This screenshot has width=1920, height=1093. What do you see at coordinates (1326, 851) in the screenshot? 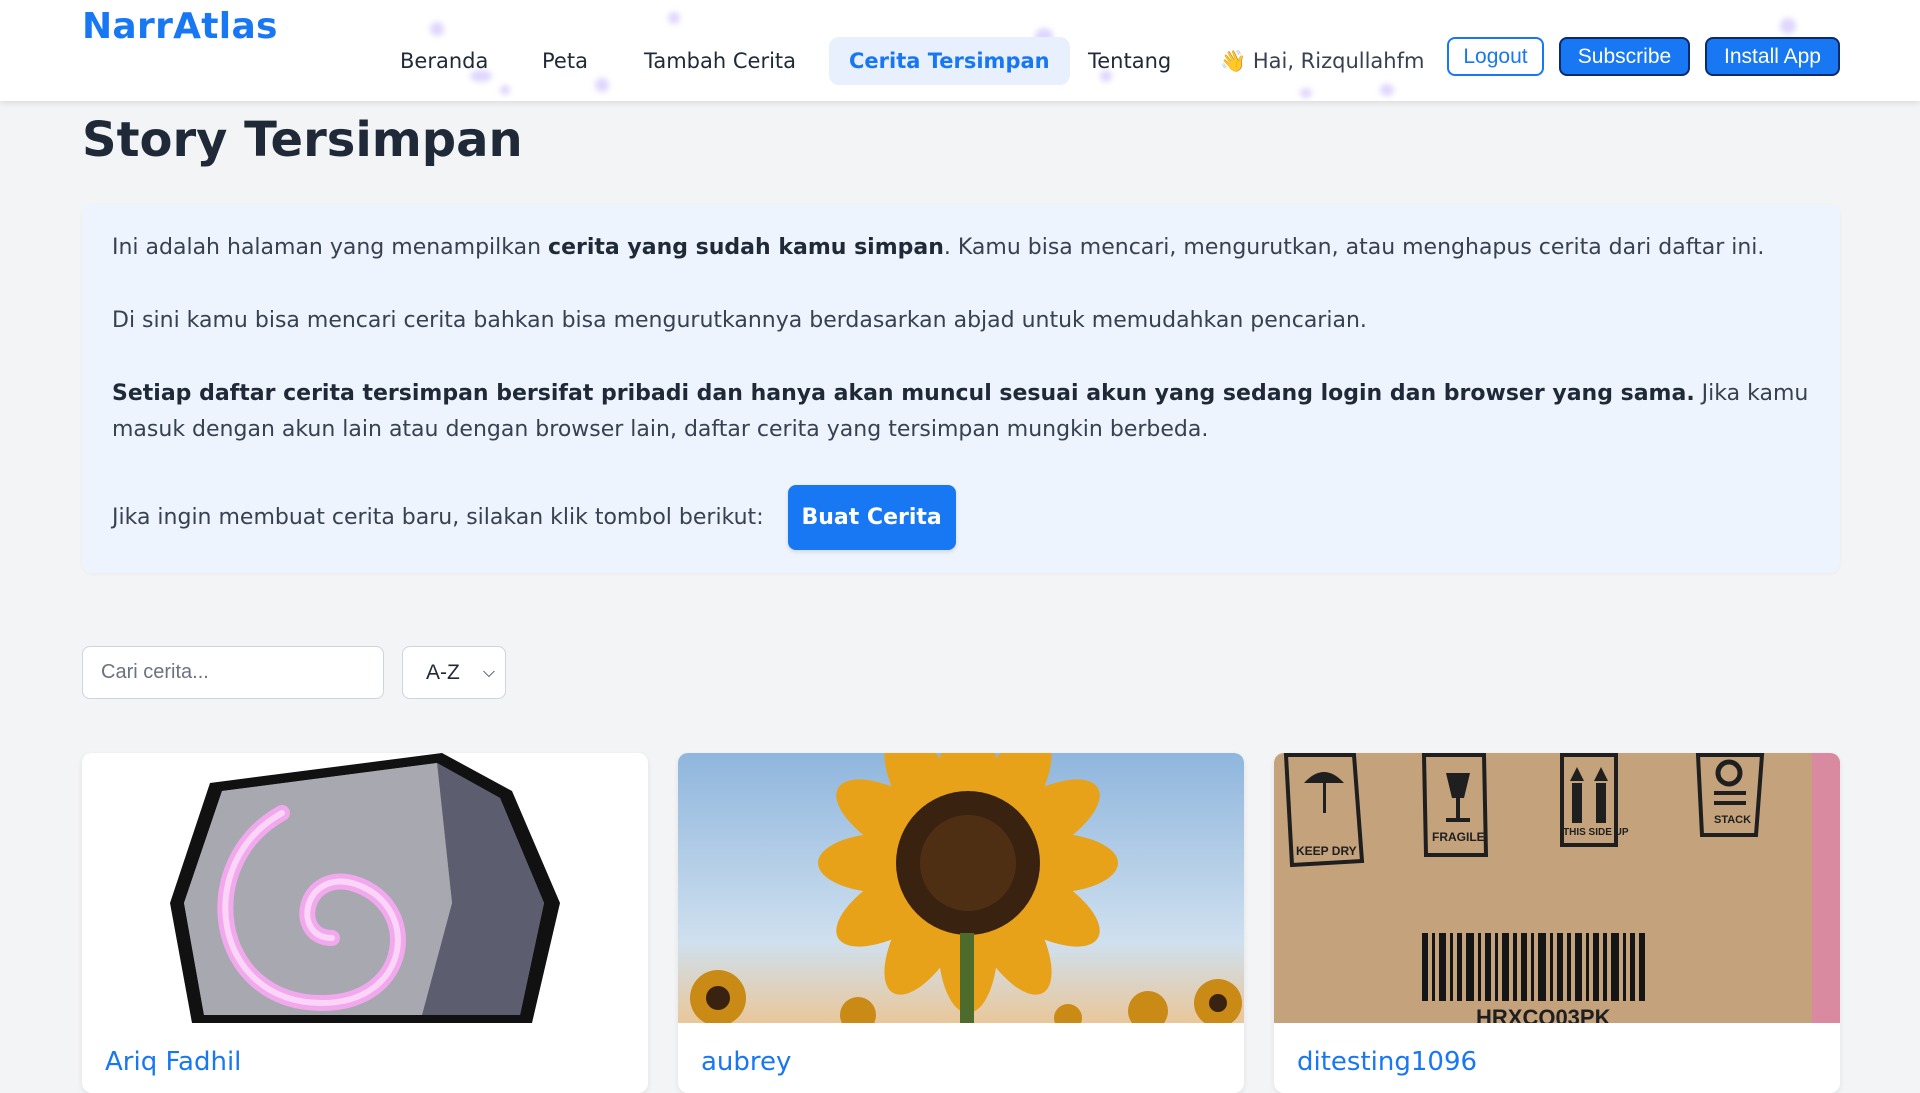
I see `box-label-keep-dry: KEEP DRY` at bounding box center [1326, 851].